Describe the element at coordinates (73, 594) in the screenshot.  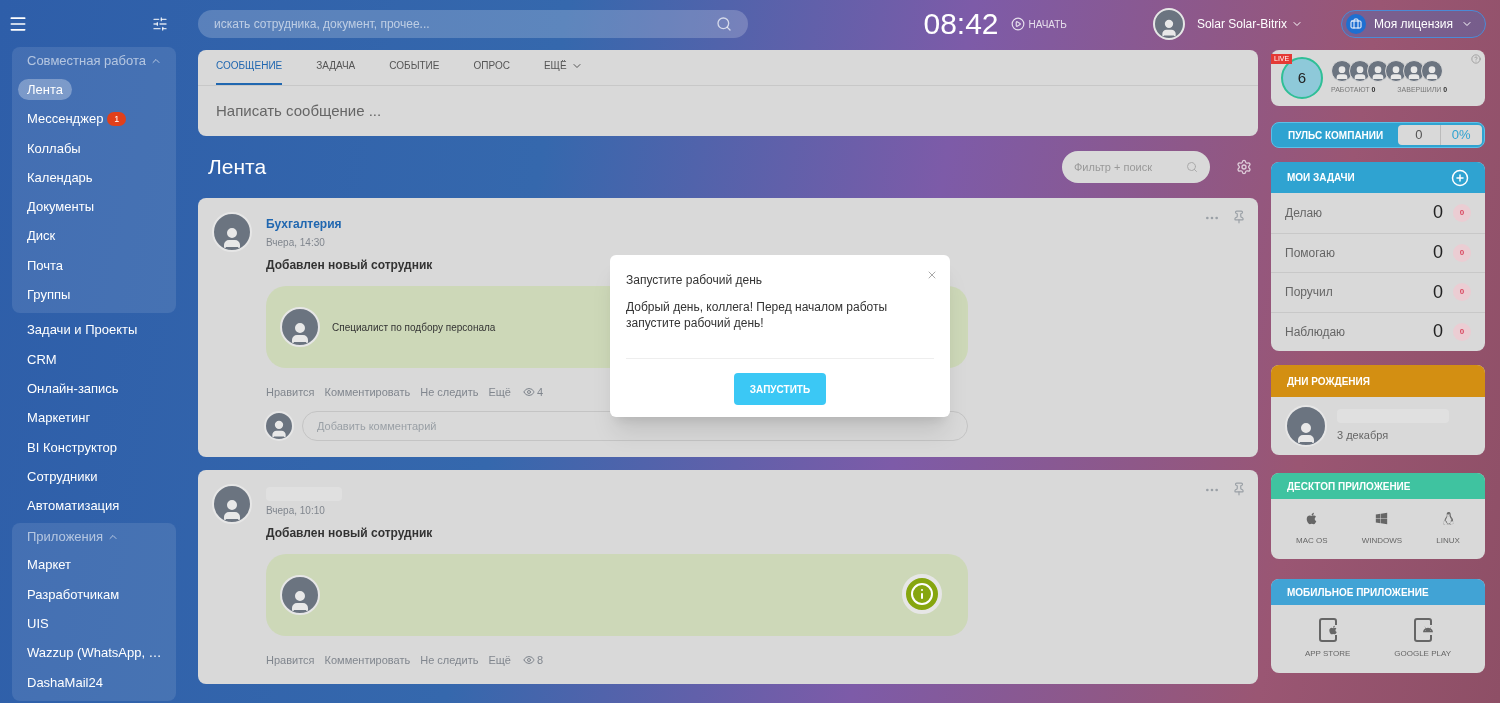
I see `sidebar-item: Разработчикам` at that location.